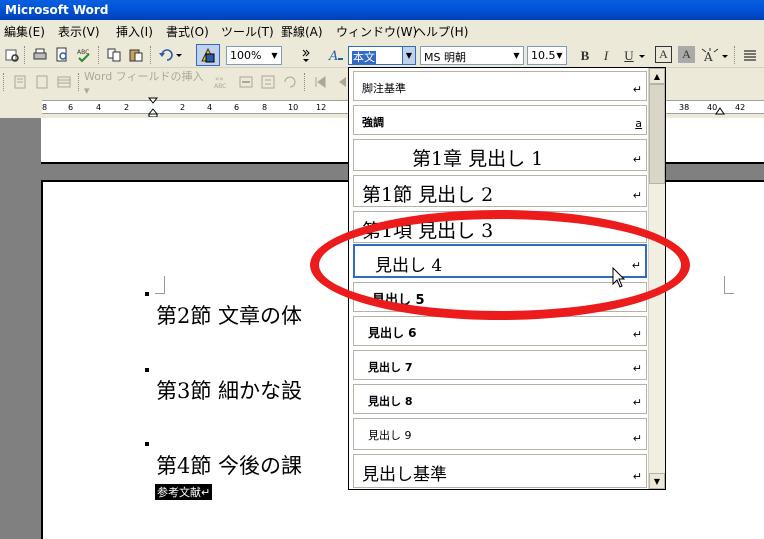 The width and height of the screenshot is (764, 539). Describe the element at coordinates (184, 492) in the screenshot. I see `selected-text: 参考文献↵` at that location.